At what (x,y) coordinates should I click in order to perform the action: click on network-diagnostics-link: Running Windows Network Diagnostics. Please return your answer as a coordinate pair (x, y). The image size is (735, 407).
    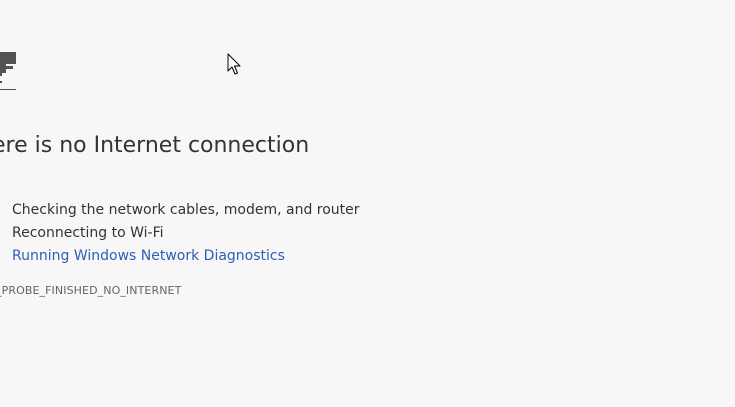
    Looking at the image, I should click on (148, 256).